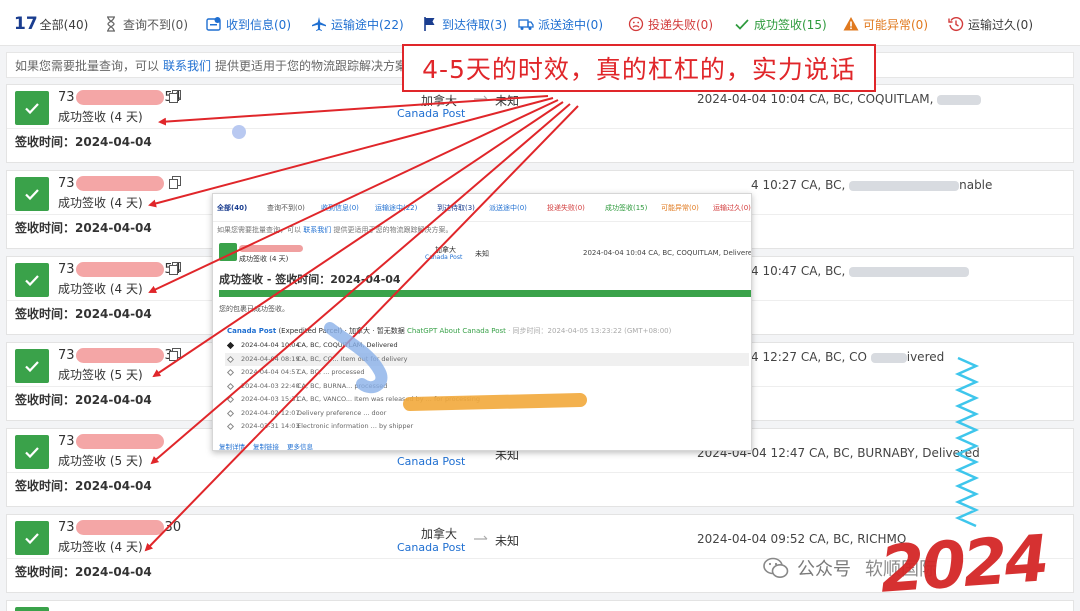  I want to click on latest-event: 4 12:27 CA, BC, CO ivered, so click(848, 357).